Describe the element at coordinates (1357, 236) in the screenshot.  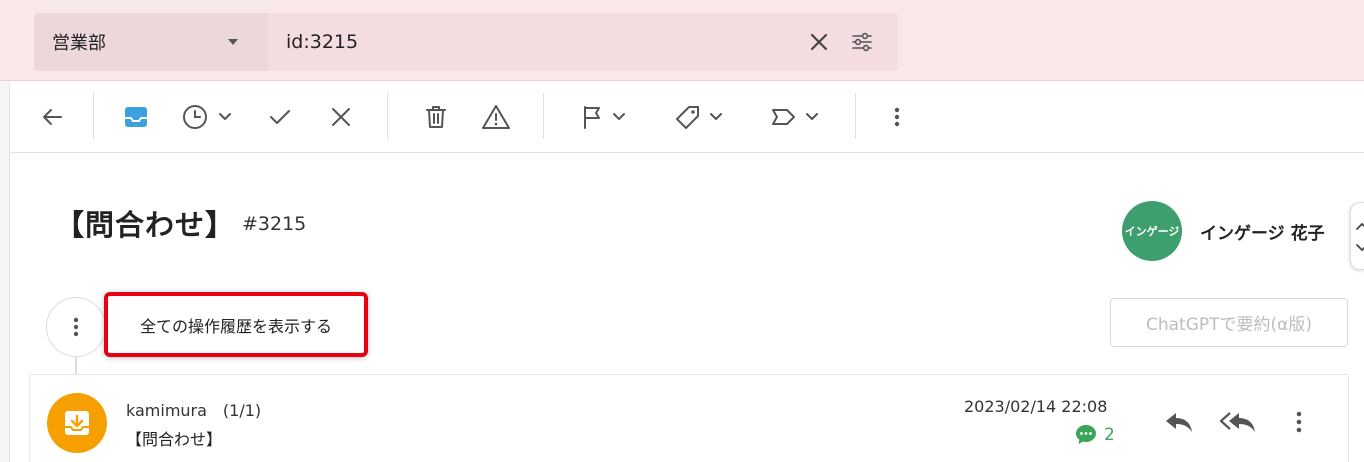
I see `side-panel-toggle` at that location.